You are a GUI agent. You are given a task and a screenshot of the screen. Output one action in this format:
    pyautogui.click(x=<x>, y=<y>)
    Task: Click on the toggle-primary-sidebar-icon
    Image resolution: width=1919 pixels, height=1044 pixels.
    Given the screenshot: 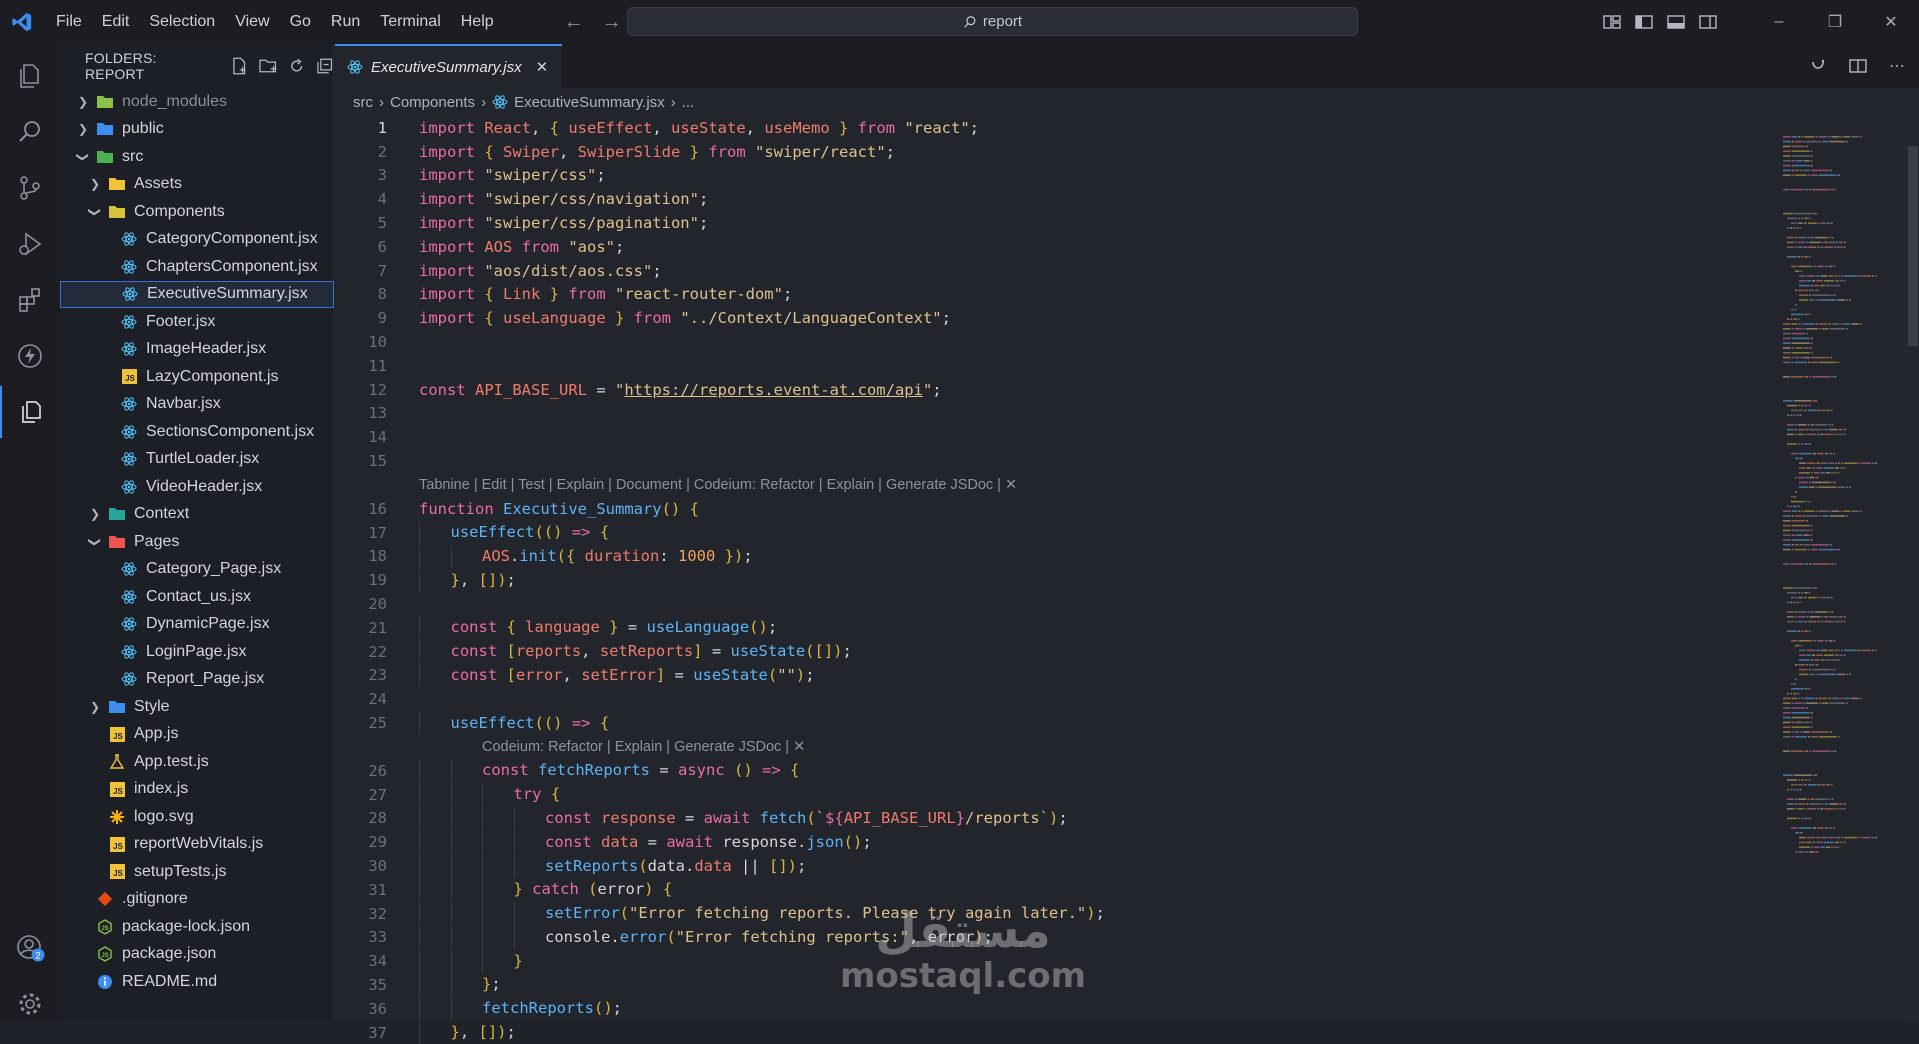 What is the action you would take?
    pyautogui.click(x=1644, y=22)
    